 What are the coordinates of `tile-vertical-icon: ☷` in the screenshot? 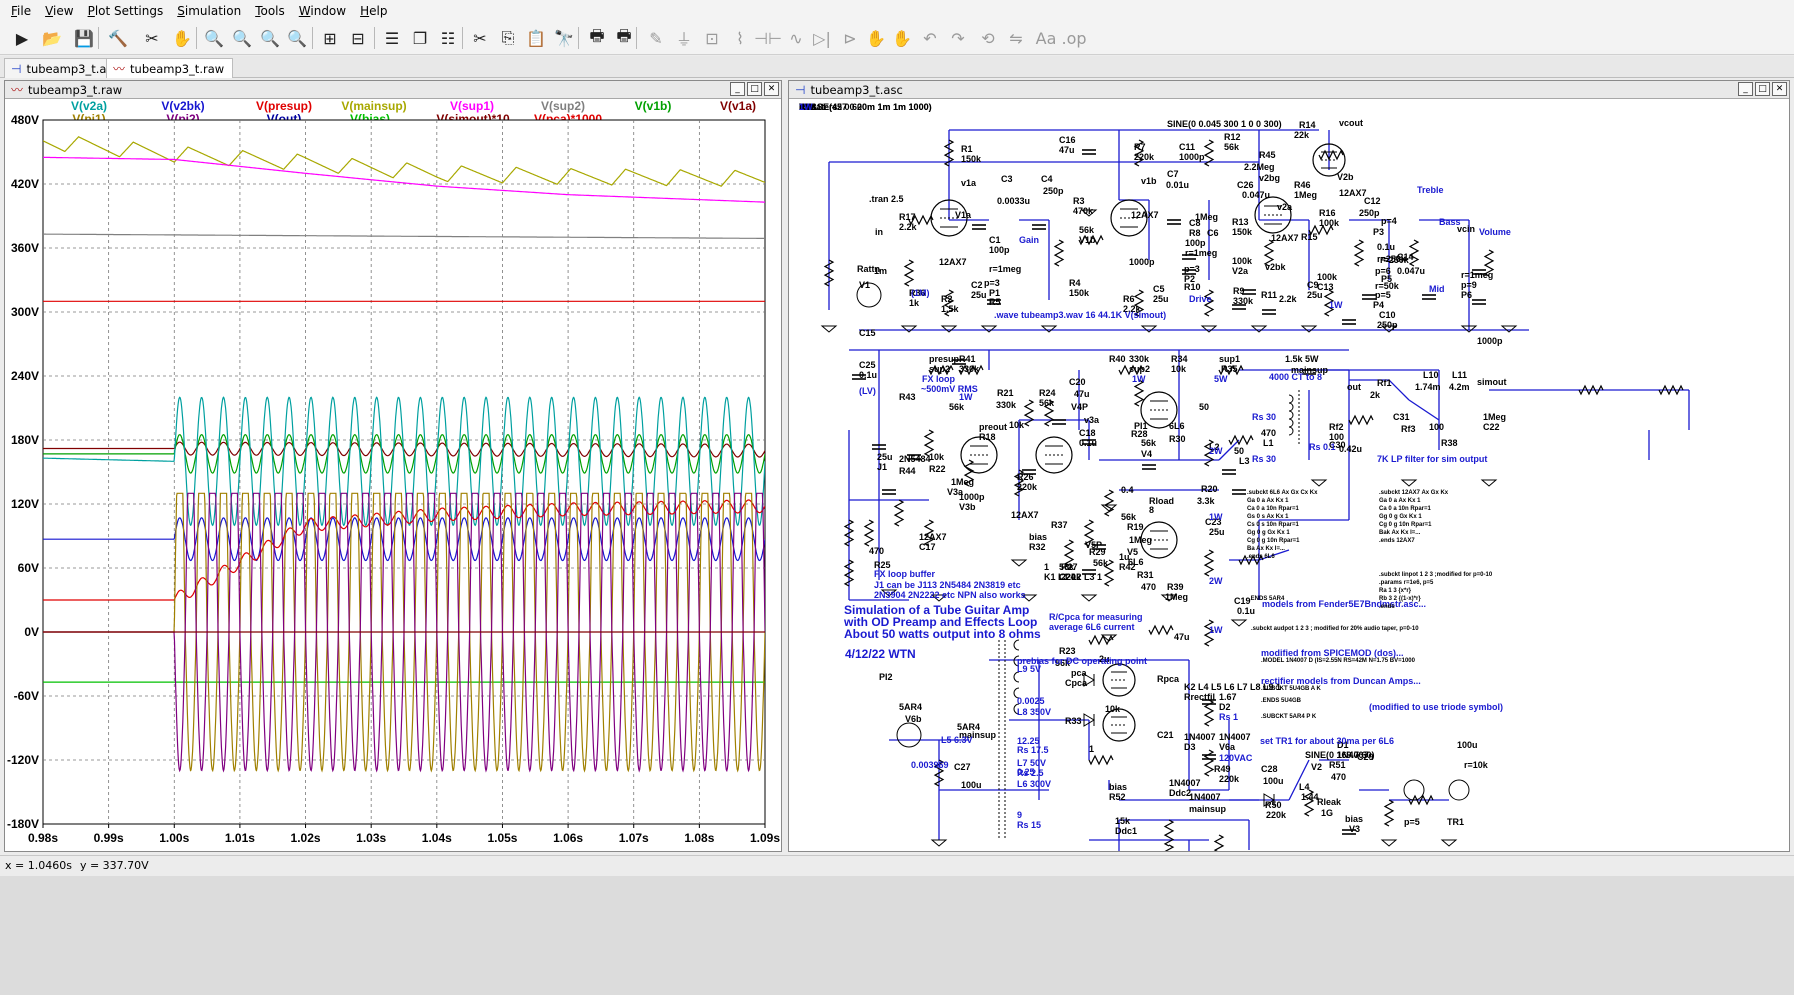 It's located at (448, 38).